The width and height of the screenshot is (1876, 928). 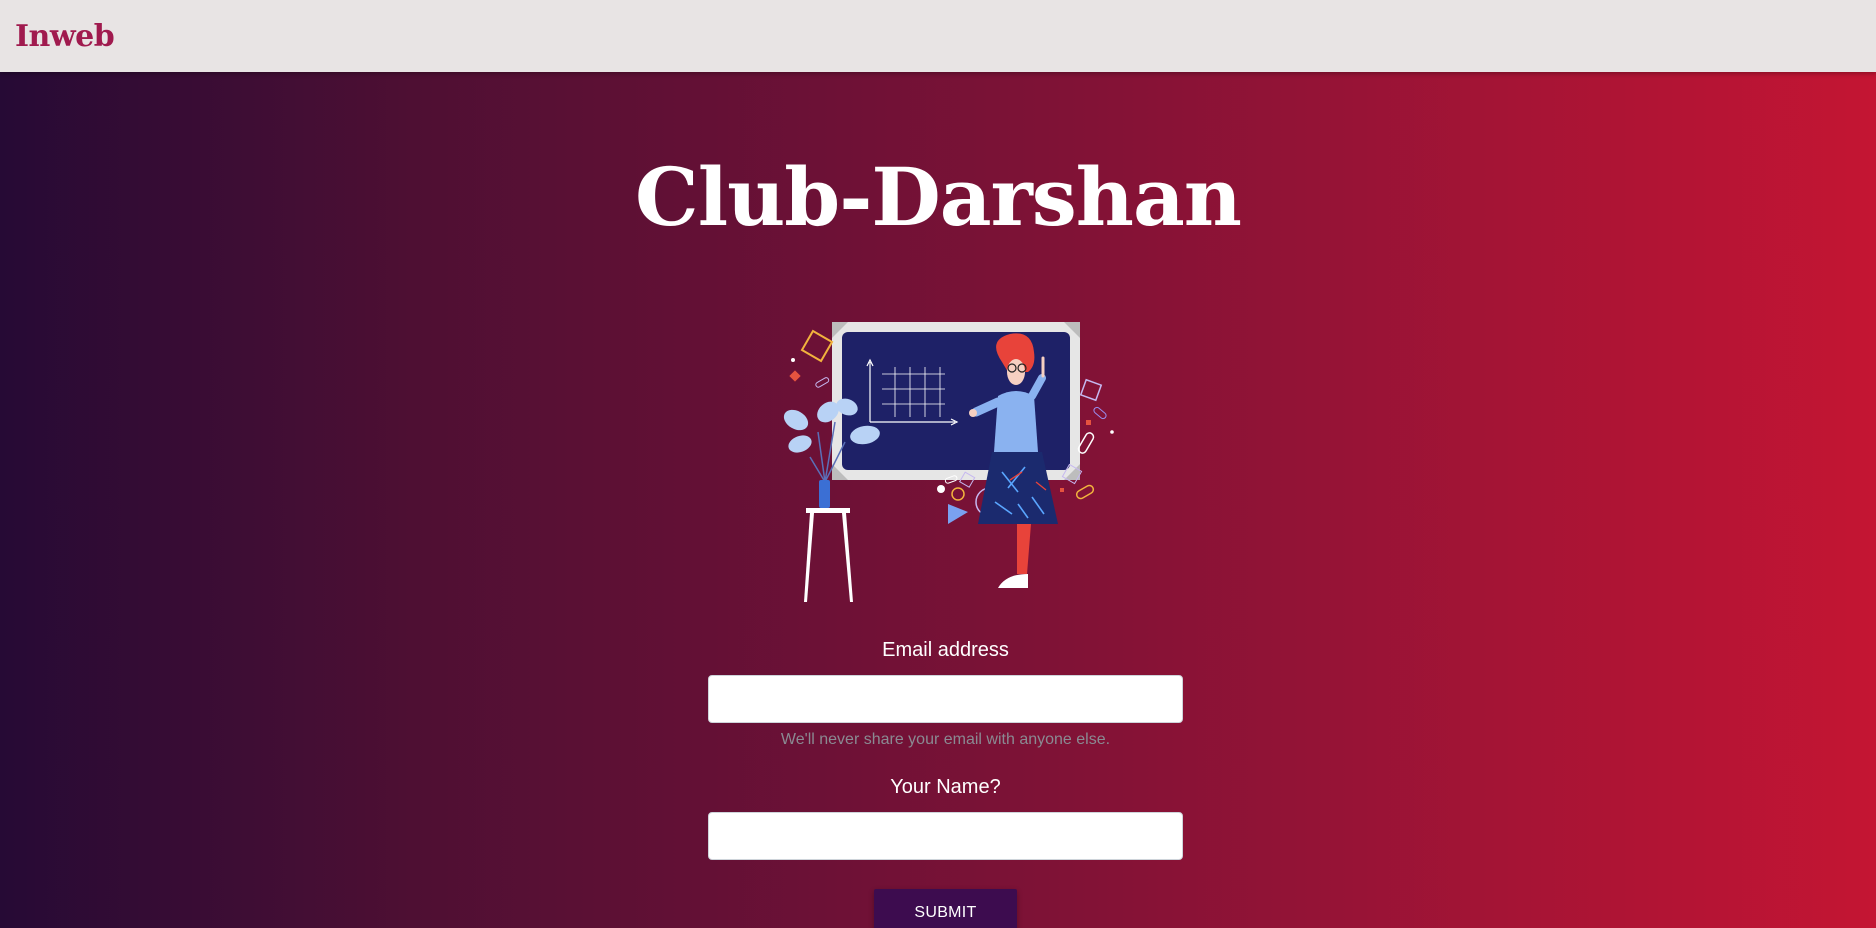 What do you see at coordinates (948, 462) in the screenshot?
I see `teacher-illustration` at bounding box center [948, 462].